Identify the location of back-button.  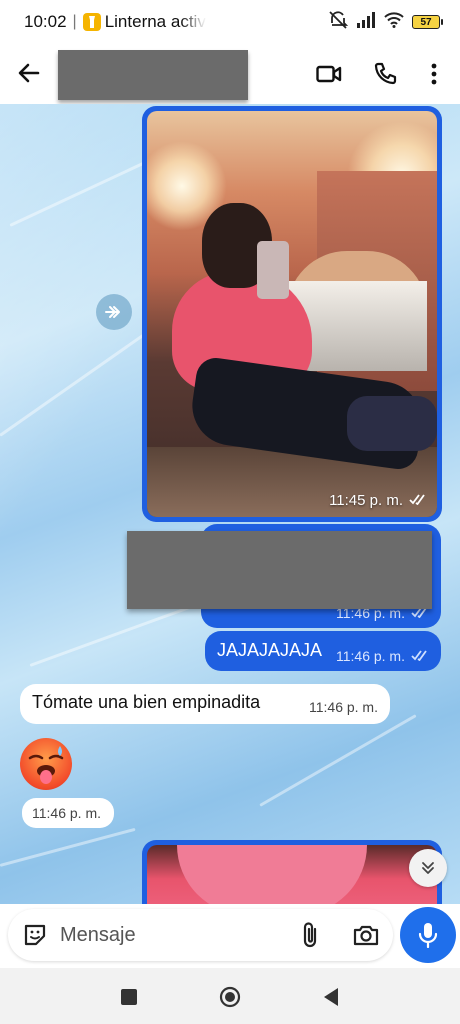
(331, 997).